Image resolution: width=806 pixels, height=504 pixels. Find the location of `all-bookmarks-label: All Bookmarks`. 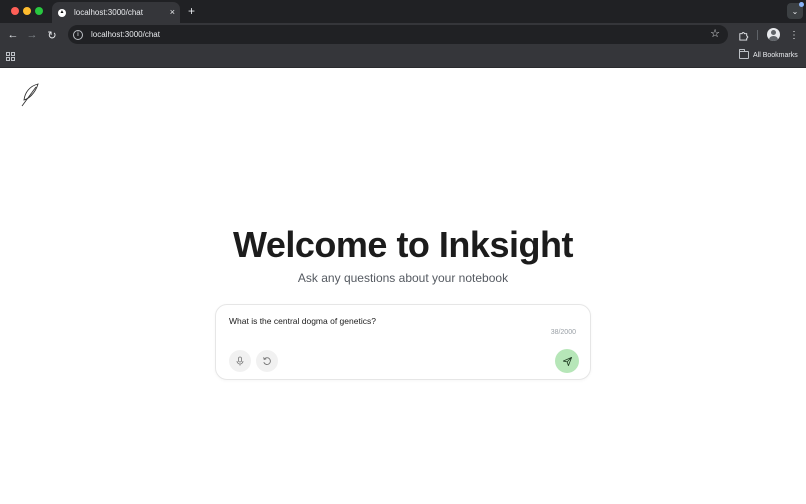

all-bookmarks-label: All Bookmarks is located at coordinates (775, 55).